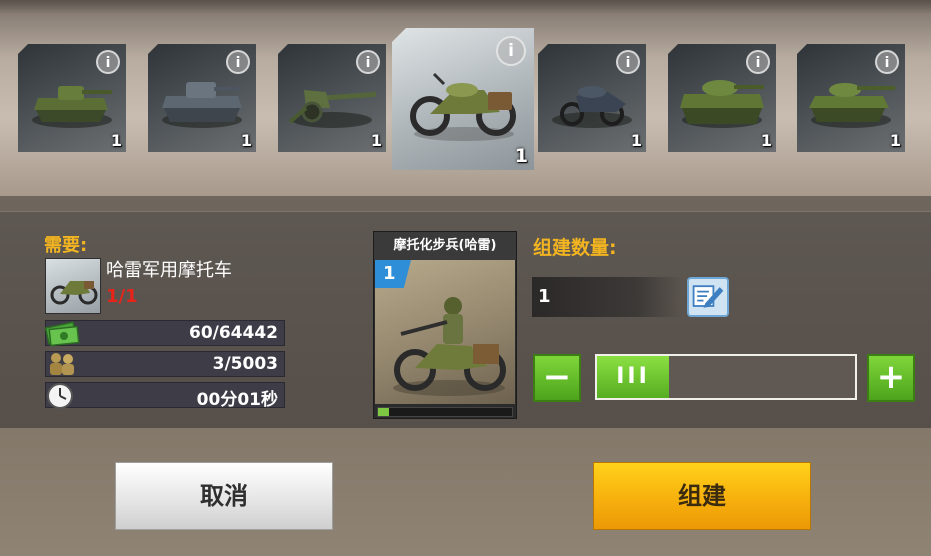 The height and width of the screenshot is (556, 931). Describe the element at coordinates (592, 98) in the screenshot. I see `unit-card-sidecar-motorcycle: i 1` at that location.